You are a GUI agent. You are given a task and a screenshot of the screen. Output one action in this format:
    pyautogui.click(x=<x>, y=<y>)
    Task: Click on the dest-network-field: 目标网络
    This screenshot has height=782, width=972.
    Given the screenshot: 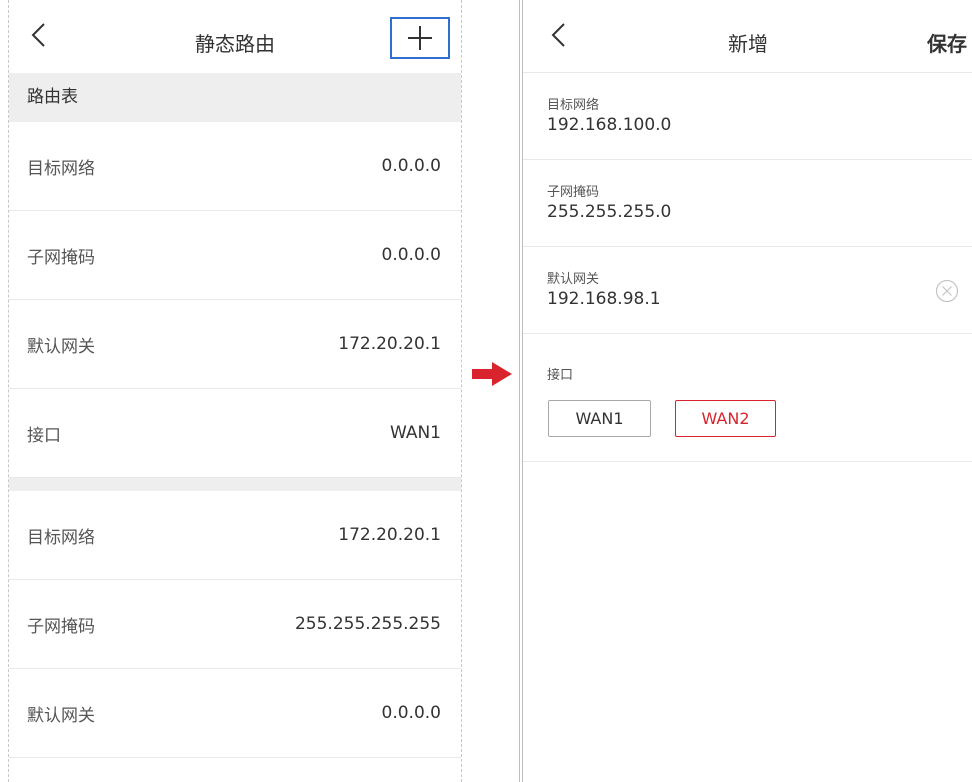 What is the action you would take?
    pyautogui.click(x=747, y=116)
    